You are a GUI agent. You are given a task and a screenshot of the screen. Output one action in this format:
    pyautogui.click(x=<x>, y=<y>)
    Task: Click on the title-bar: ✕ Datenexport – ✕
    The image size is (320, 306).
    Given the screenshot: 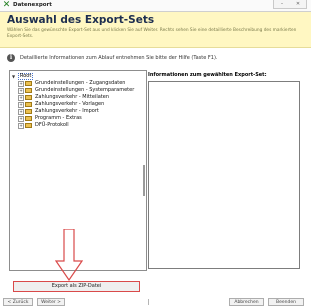 What is the action you would take?
    pyautogui.click(x=155, y=6)
    